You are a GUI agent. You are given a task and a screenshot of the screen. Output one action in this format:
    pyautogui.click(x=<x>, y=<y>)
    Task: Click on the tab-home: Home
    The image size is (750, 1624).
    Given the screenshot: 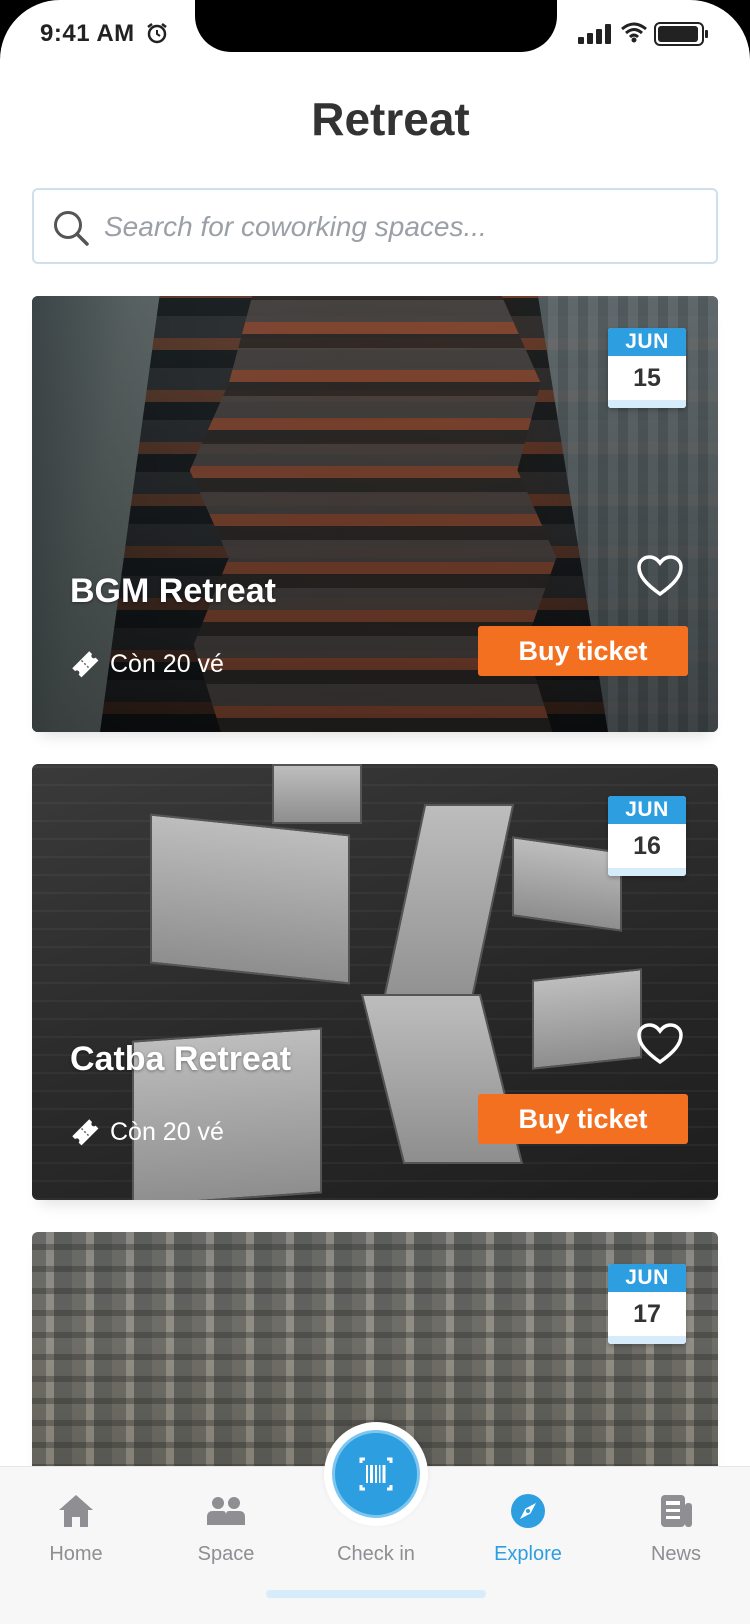 What is the action you would take?
    pyautogui.click(x=76, y=1534)
    